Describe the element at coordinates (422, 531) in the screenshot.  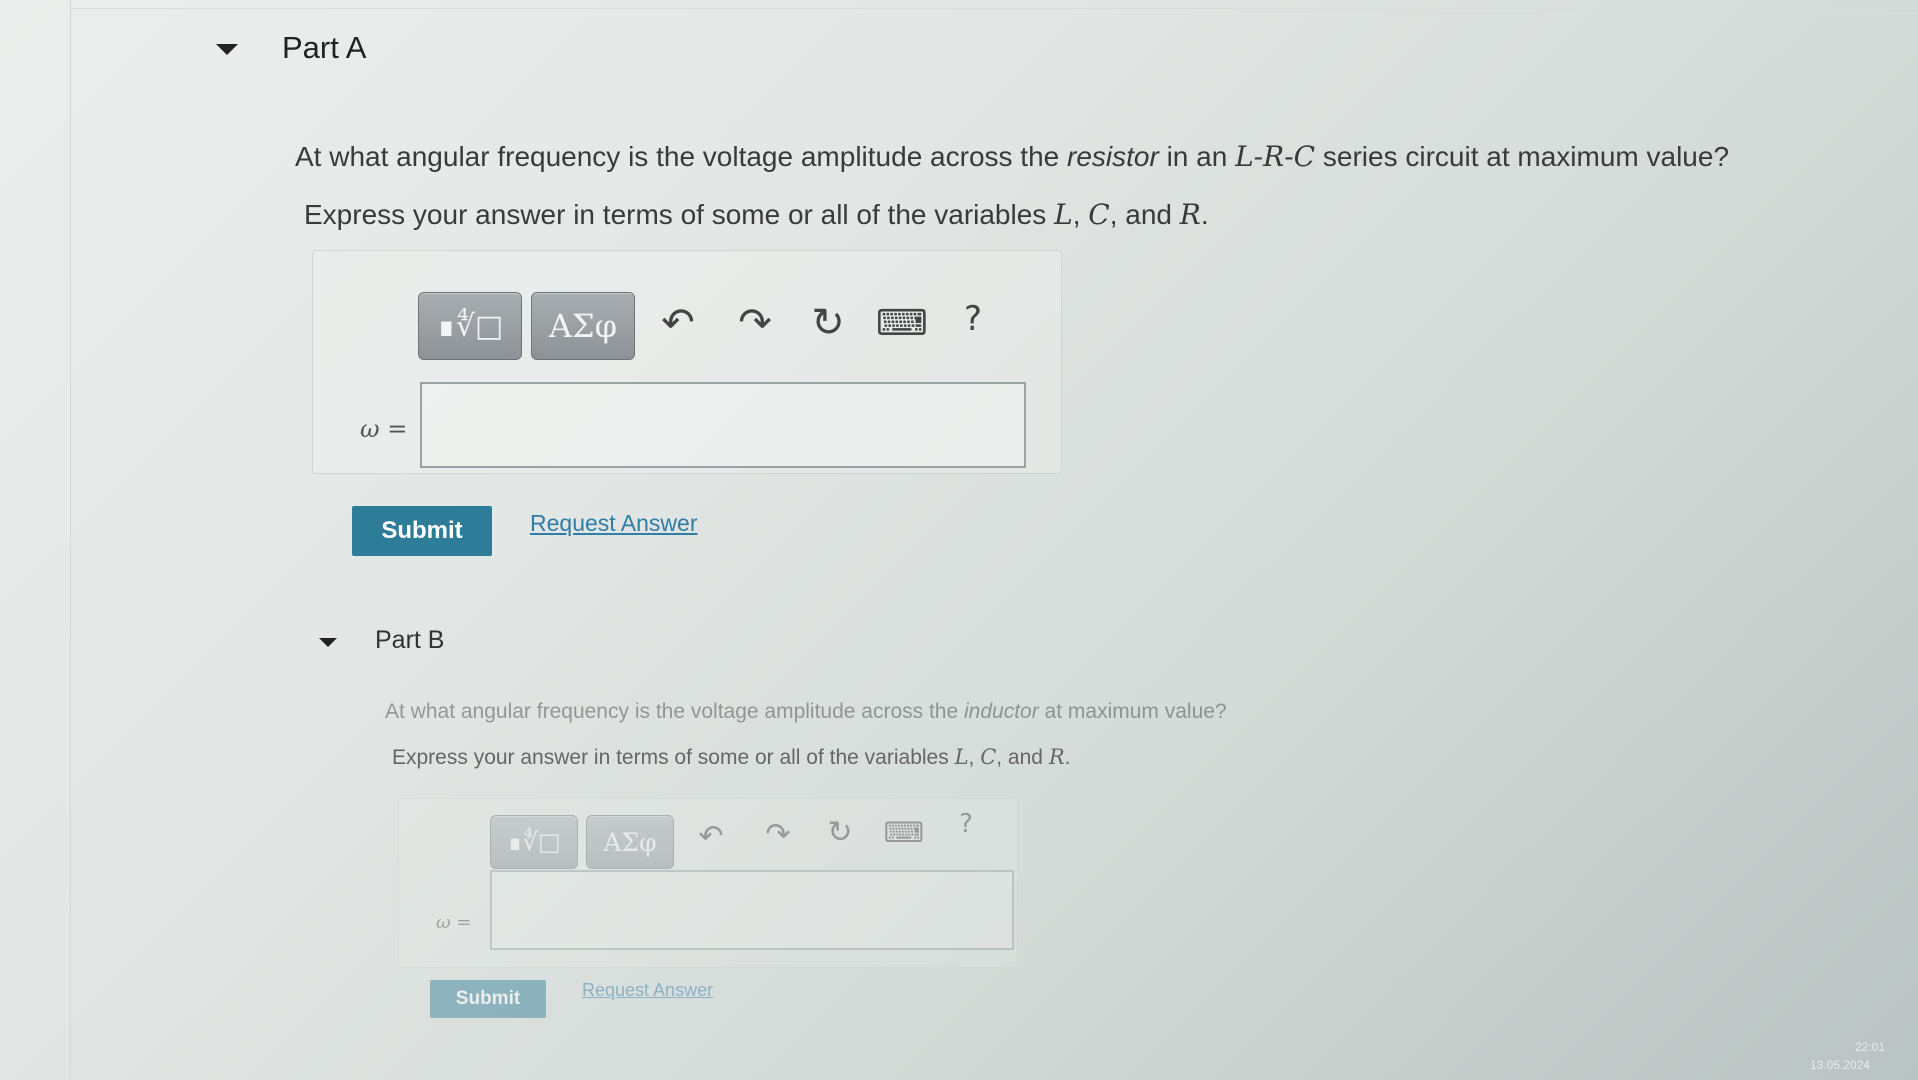
I see `part-a-submit-button: Submit` at that location.